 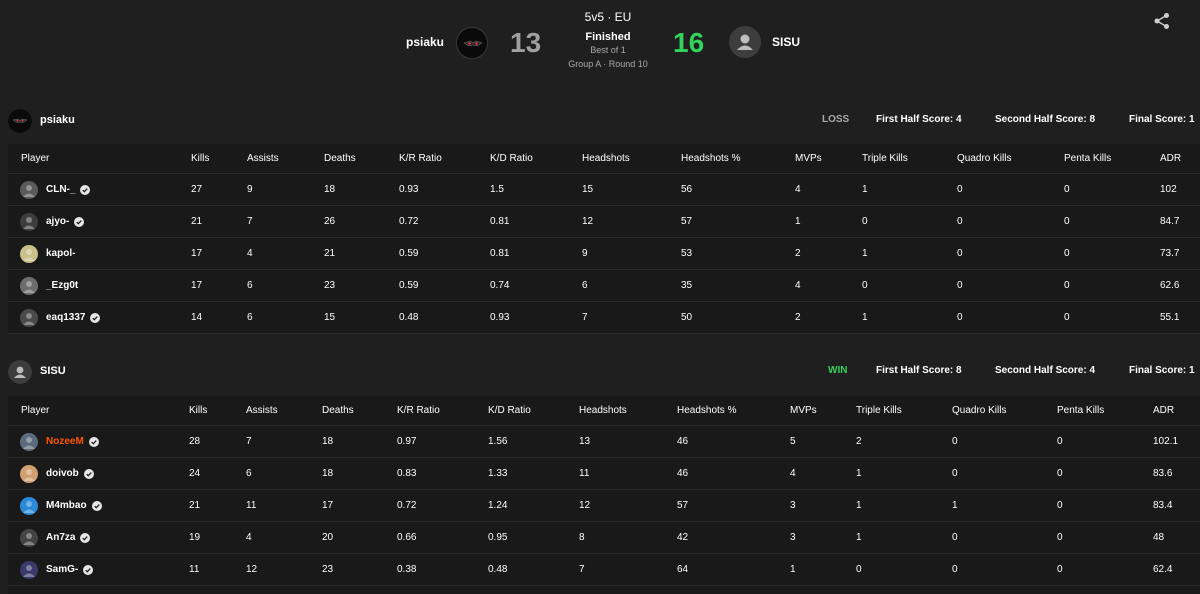 What do you see at coordinates (66, 505) in the screenshot?
I see `player-name: M4mbao` at bounding box center [66, 505].